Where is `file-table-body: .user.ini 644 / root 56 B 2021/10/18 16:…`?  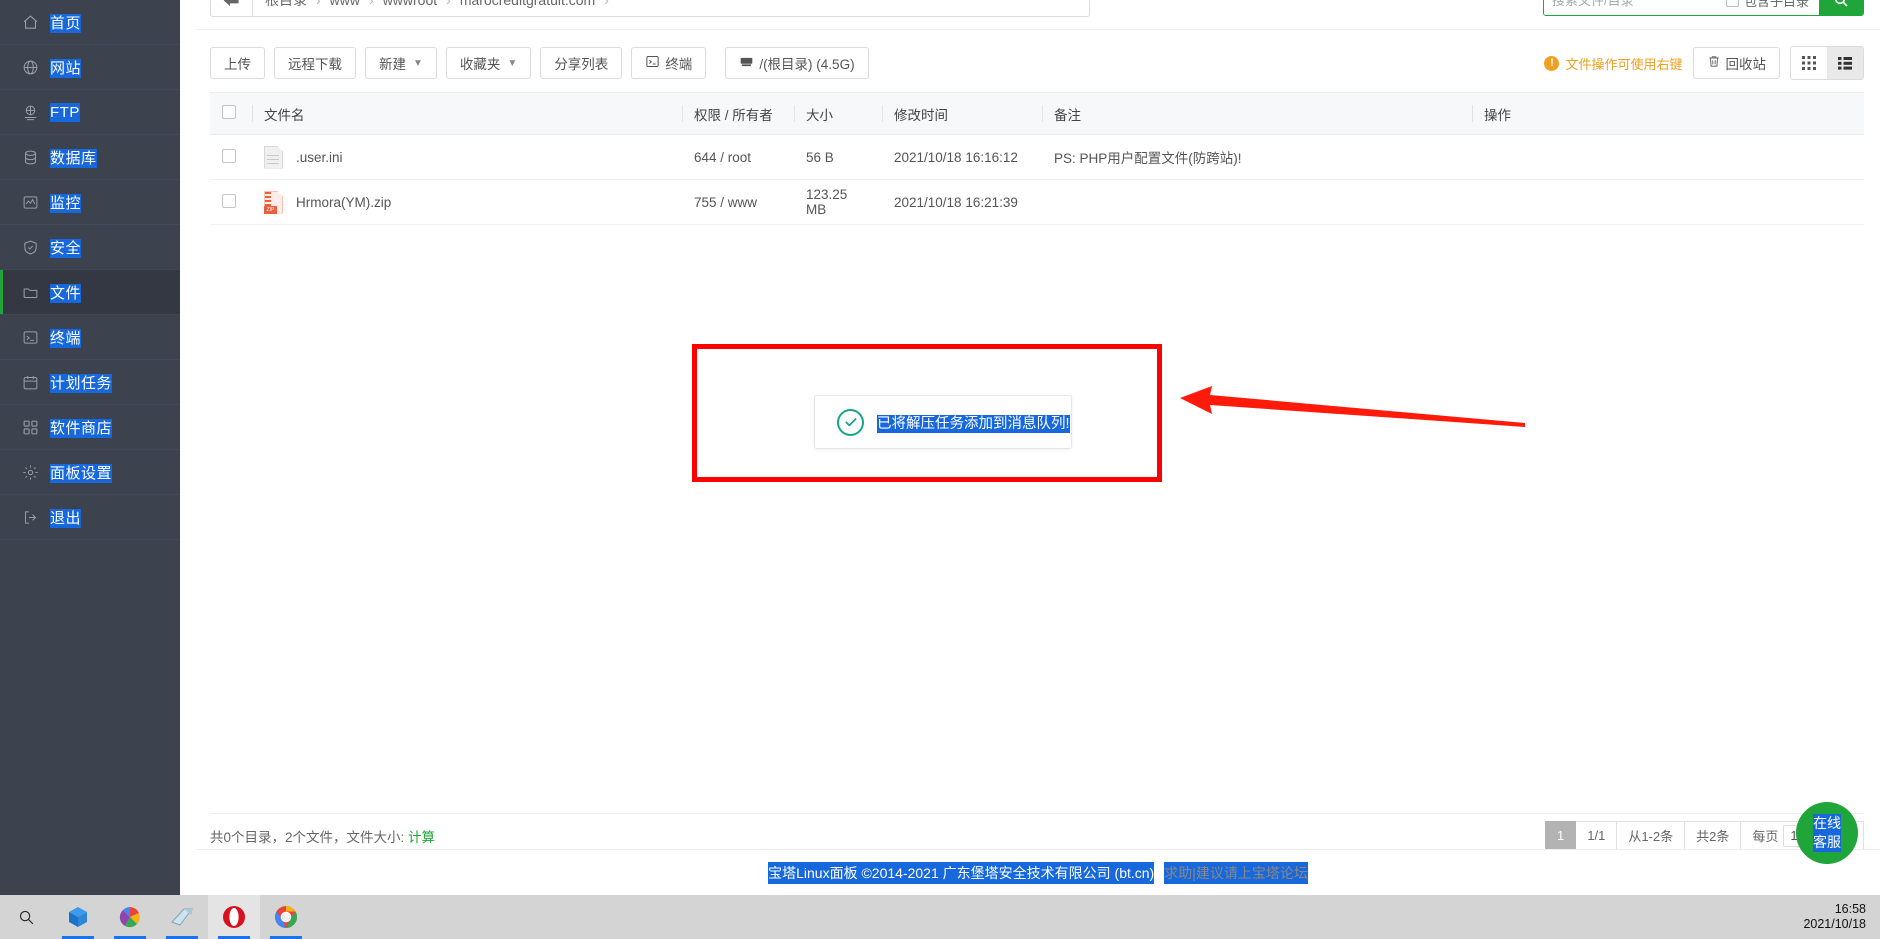 file-table-body: .user.ini 644 / root 56 B 2021/10/18 16:… is located at coordinates (1037, 179).